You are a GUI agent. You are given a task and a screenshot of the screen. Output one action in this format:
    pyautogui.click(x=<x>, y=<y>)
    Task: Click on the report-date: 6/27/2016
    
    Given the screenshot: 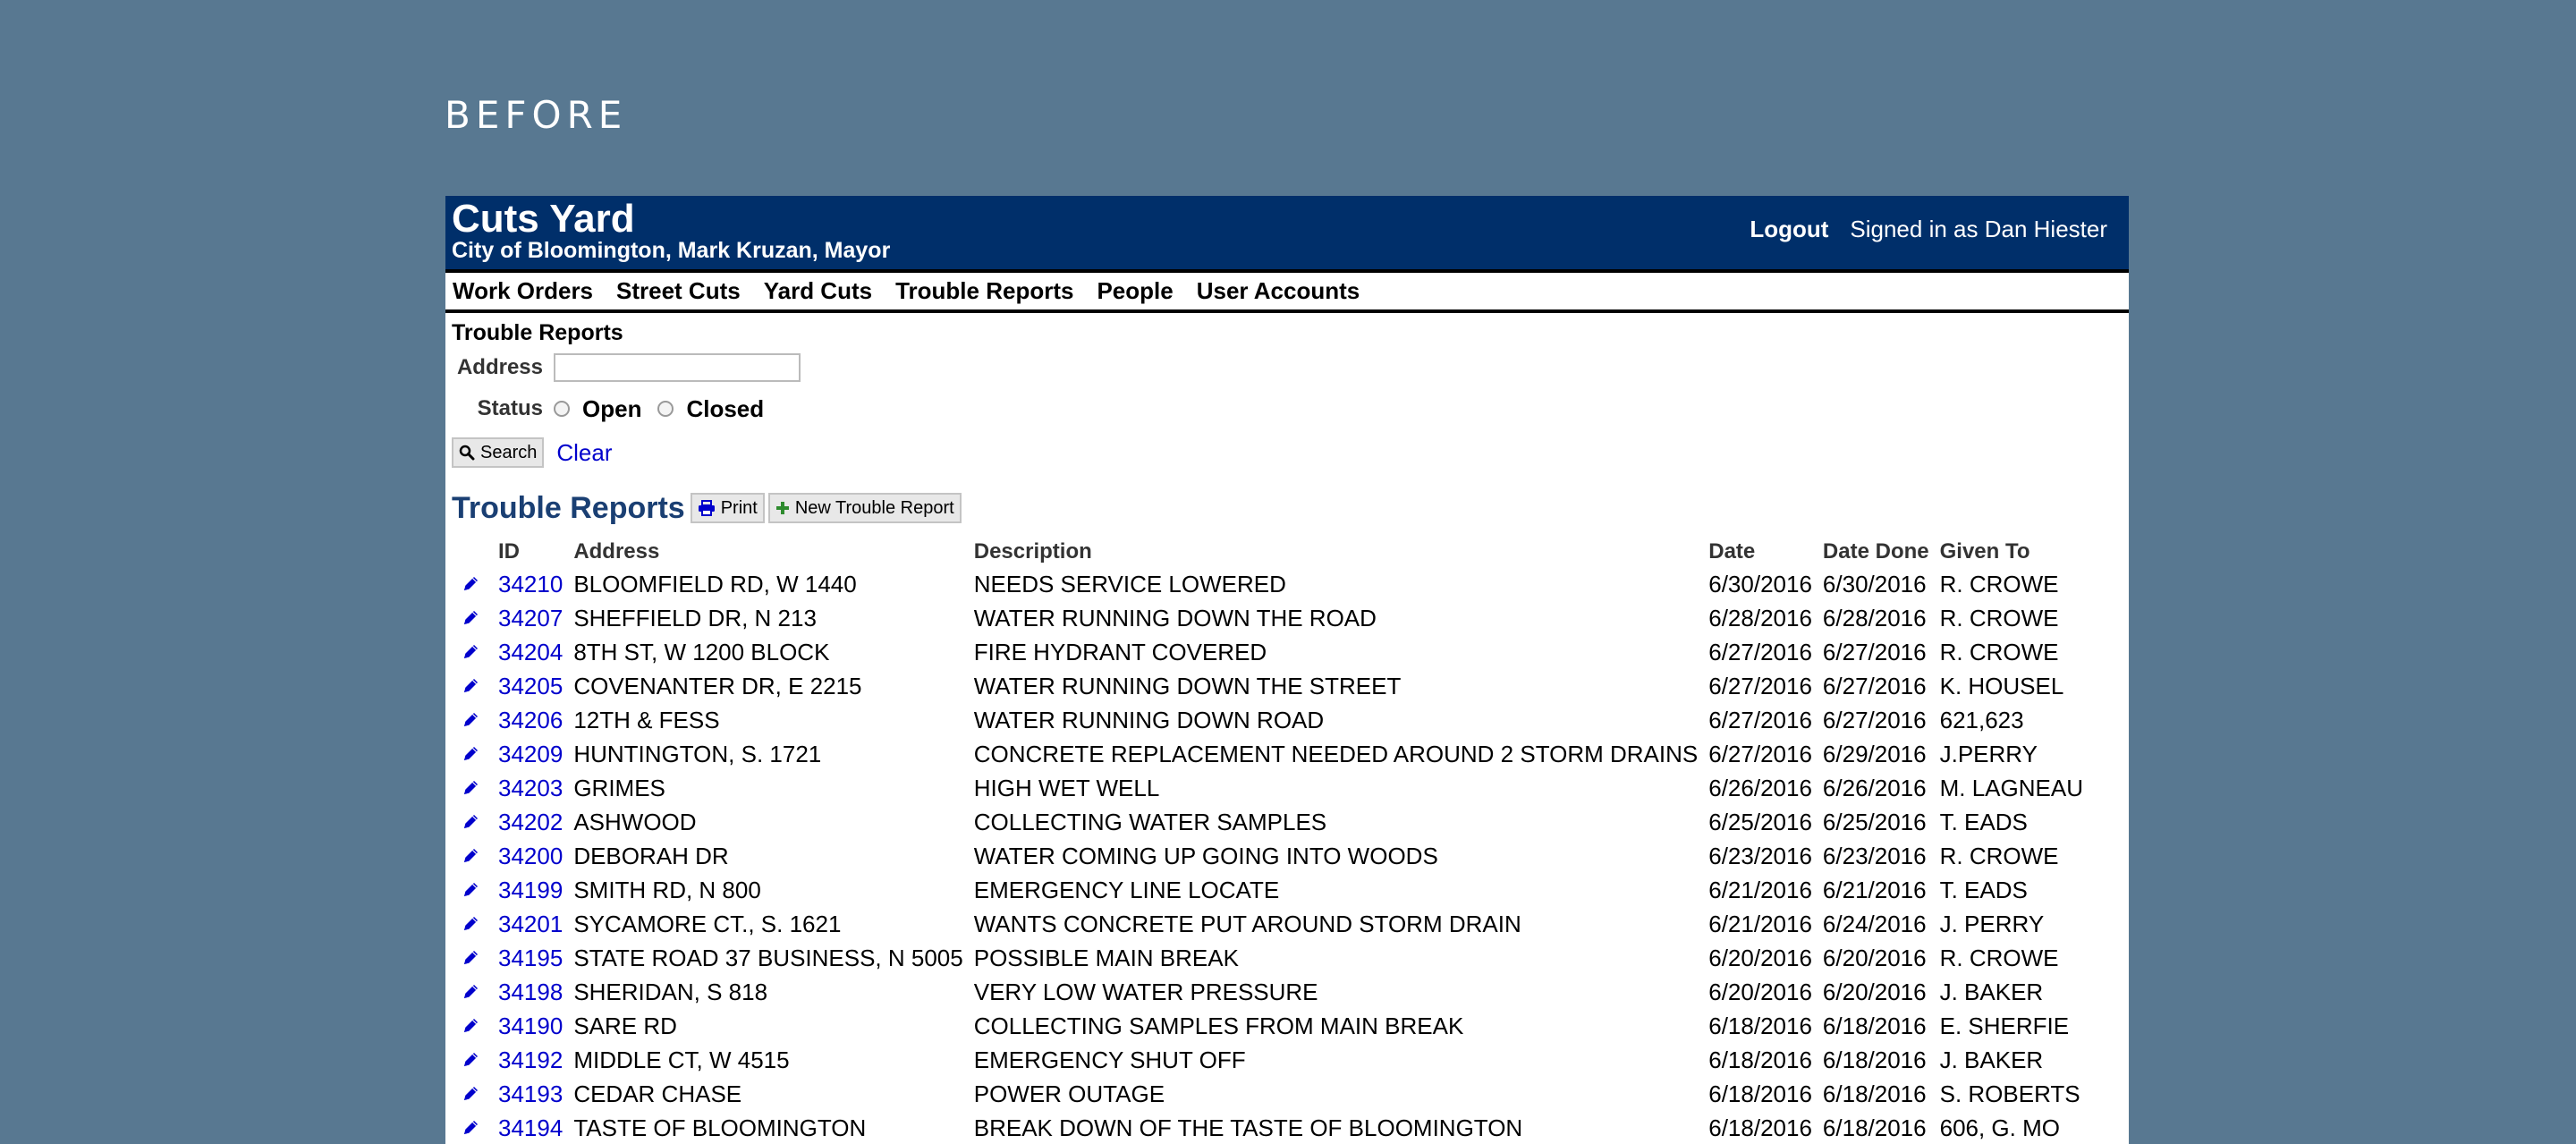 What is the action you would take?
    pyautogui.click(x=1760, y=753)
    